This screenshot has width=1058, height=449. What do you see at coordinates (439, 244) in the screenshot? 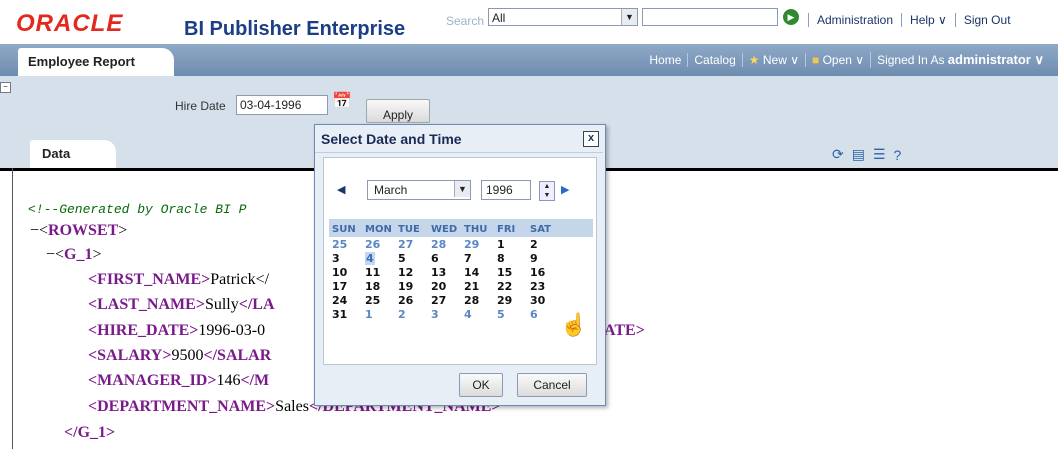
I see `day-number: 28` at bounding box center [439, 244].